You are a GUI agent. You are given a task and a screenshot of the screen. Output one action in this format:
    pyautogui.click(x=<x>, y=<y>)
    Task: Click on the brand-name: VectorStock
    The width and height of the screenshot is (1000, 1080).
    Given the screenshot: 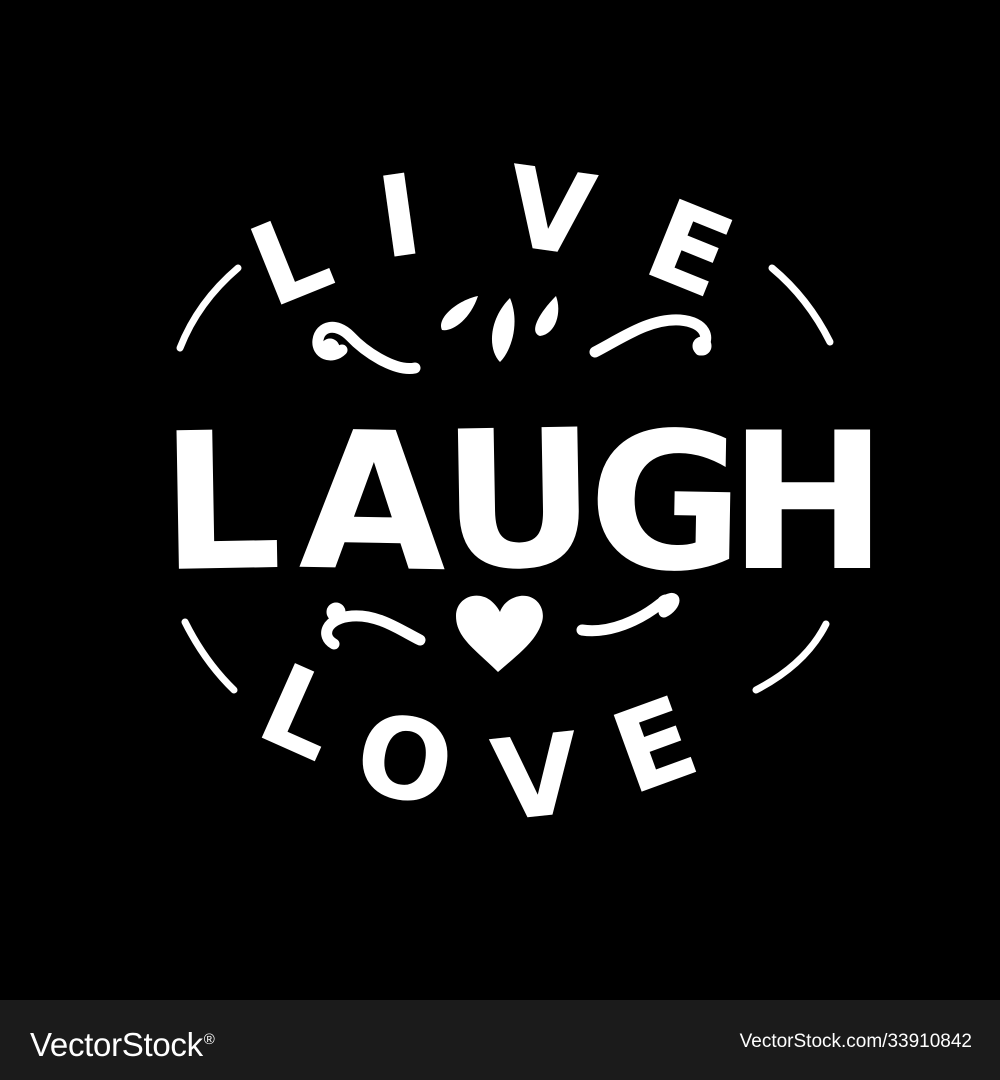 What is the action you would take?
    pyautogui.click(x=116, y=1044)
    